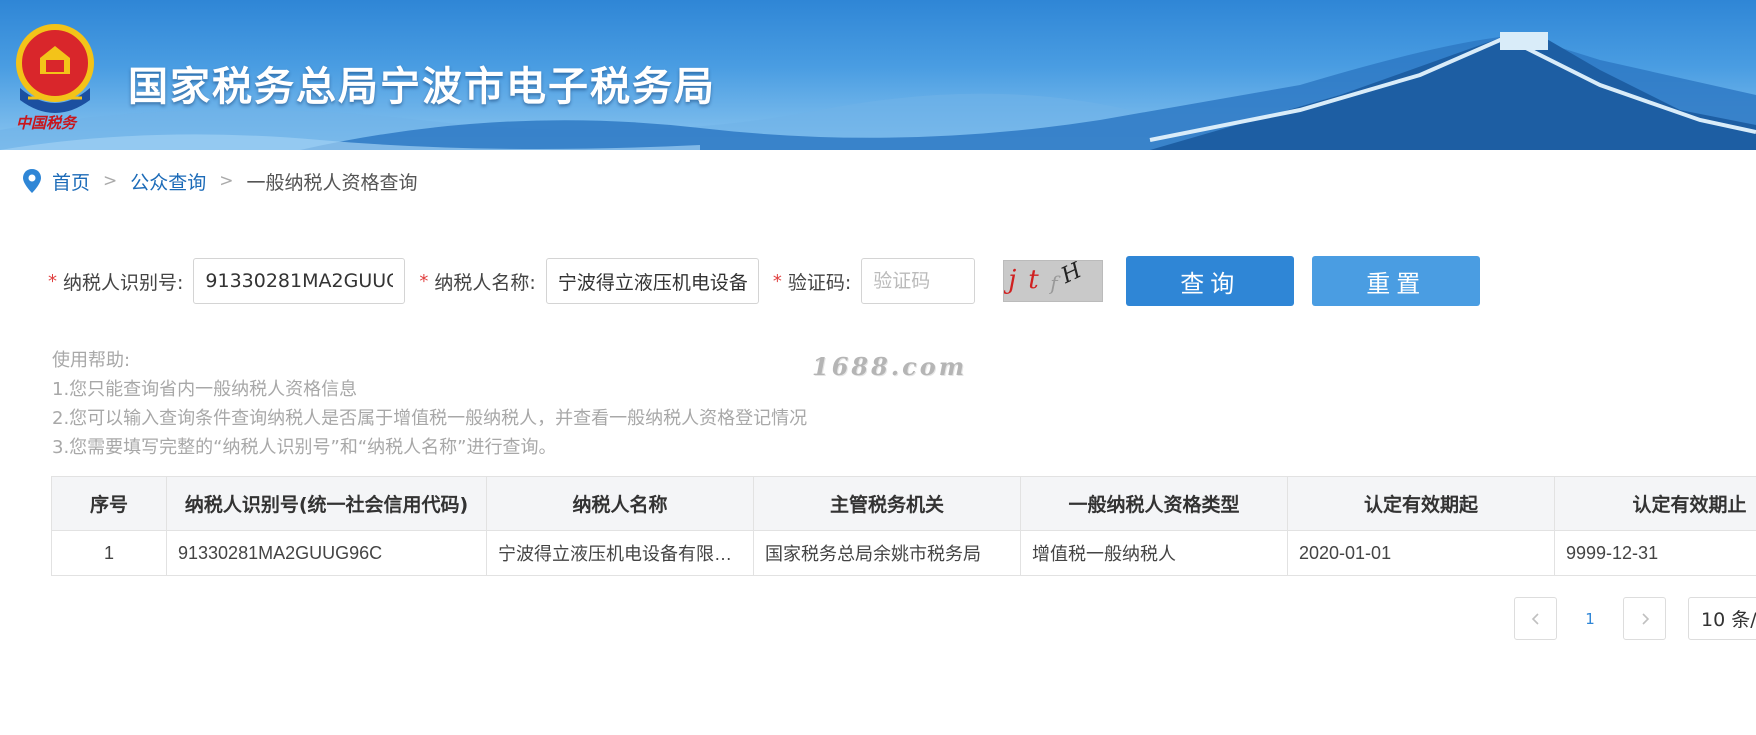  I want to click on taxpayer-name-input, so click(652, 281).